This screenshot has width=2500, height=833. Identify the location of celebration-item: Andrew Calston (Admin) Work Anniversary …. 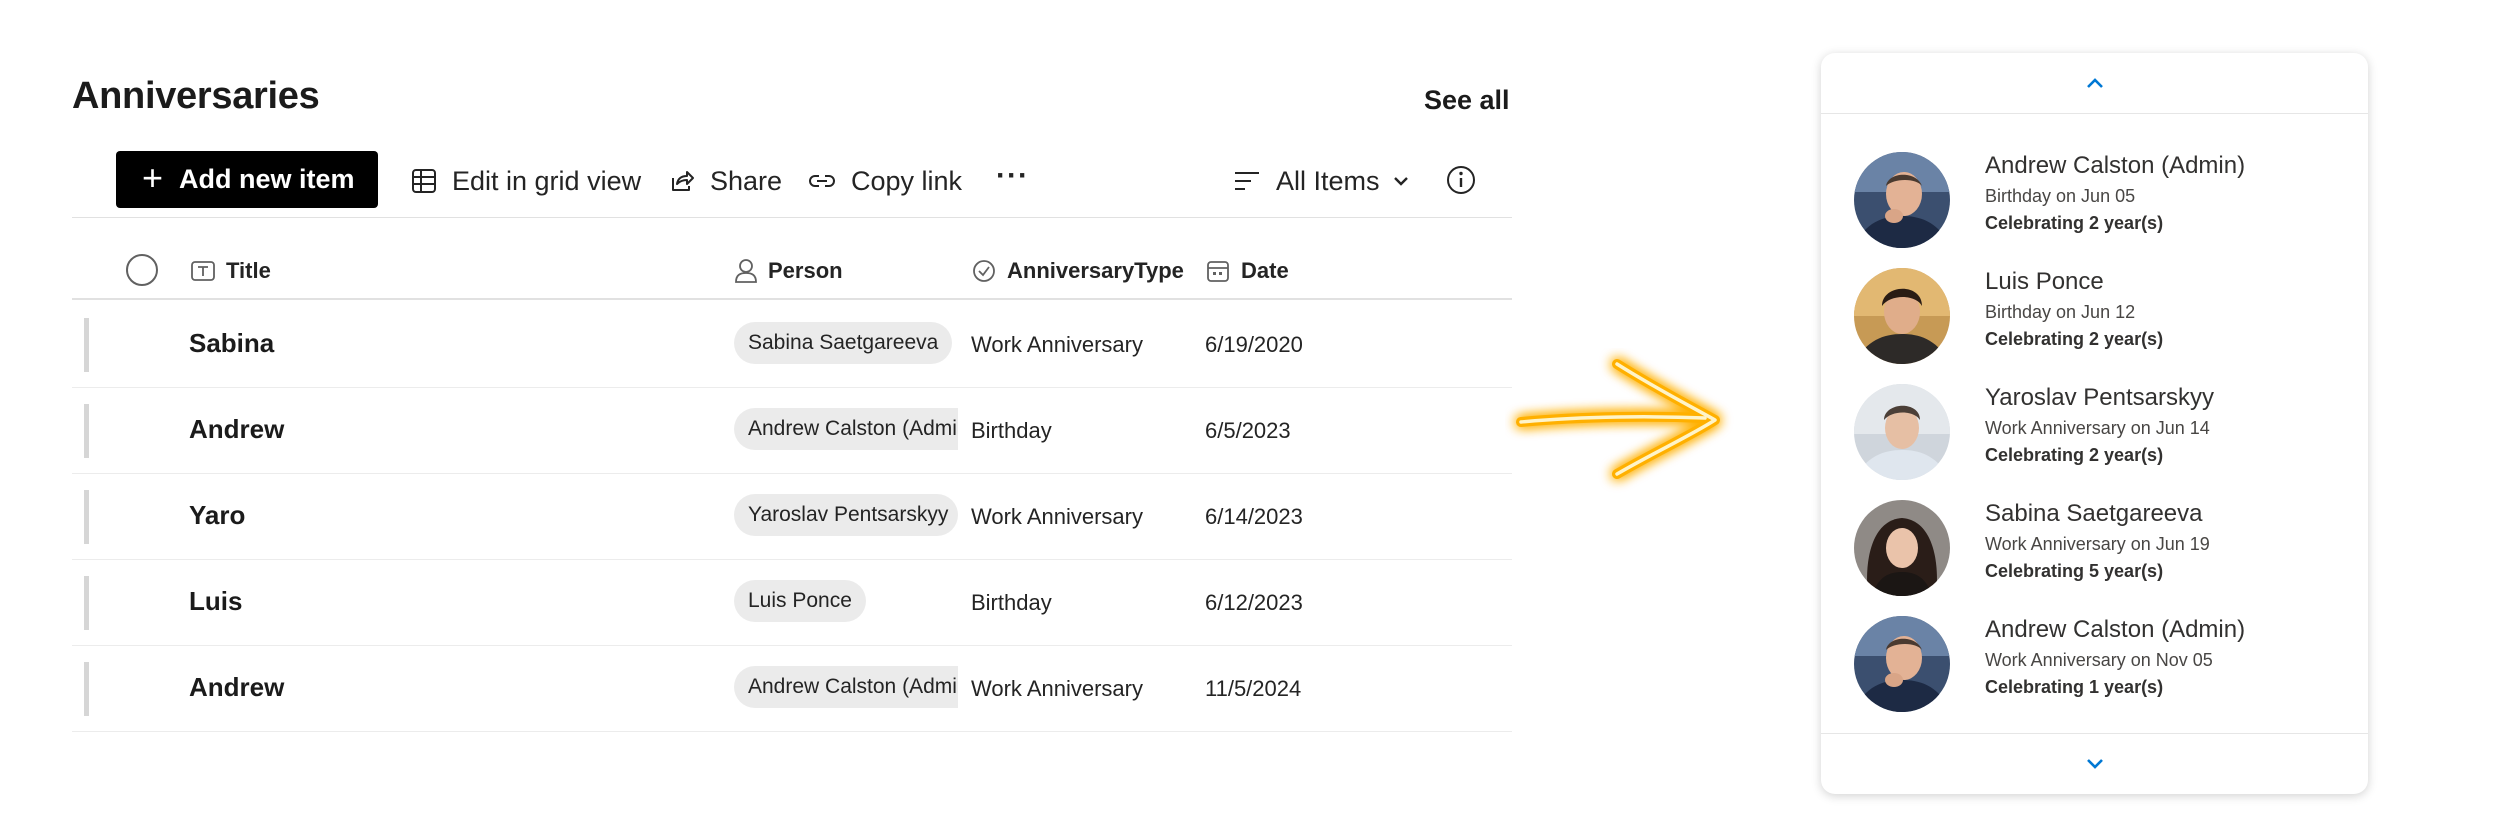
(2094, 674).